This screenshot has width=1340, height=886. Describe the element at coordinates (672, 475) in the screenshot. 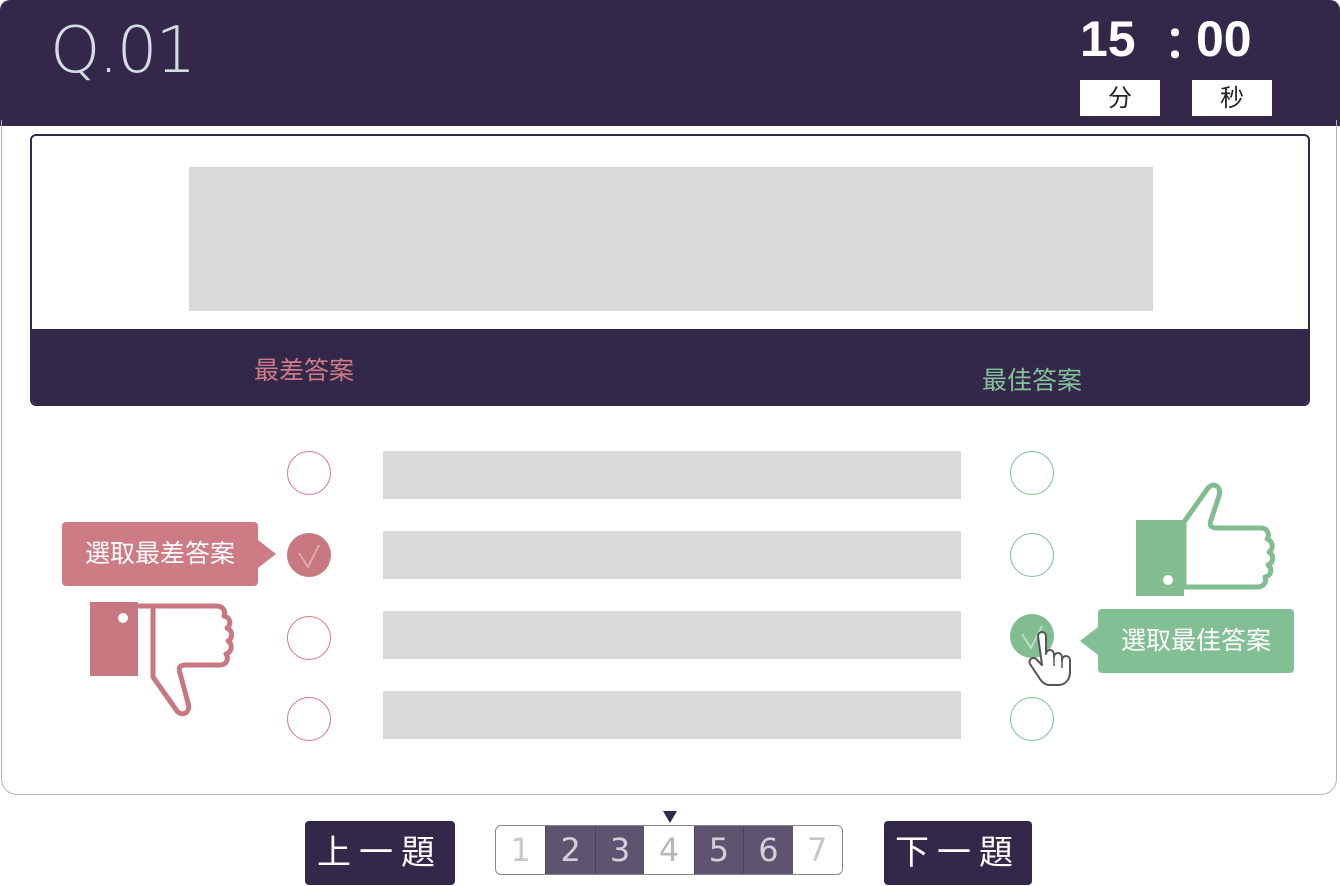

I see `option-1-placeholder` at that location.